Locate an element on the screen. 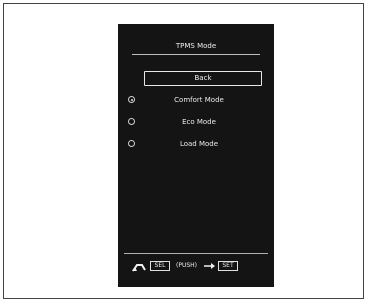 The width and height of the screenshot is (369, 304). option-label: Eco Mode is located at coordinates (199, 122).